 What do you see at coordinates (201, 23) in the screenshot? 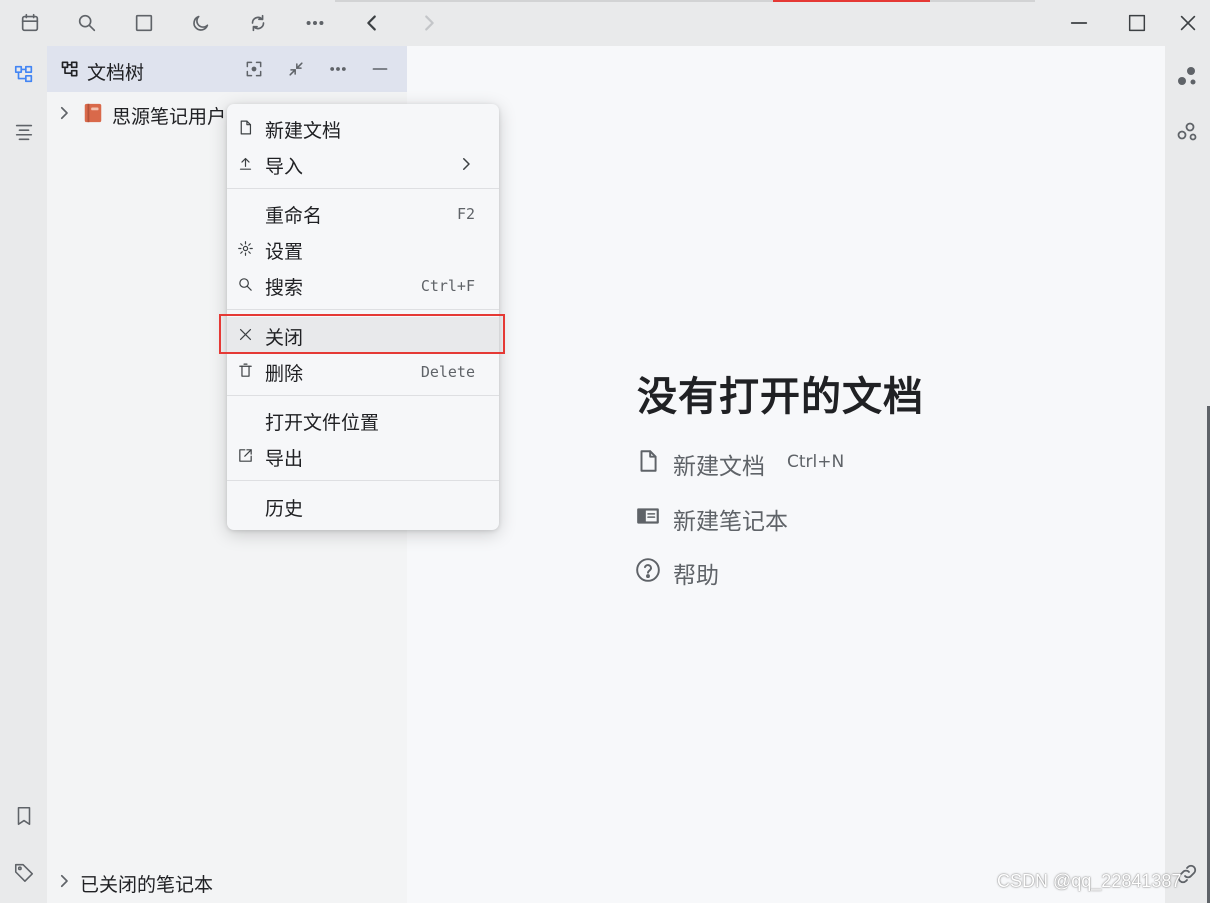
I see `moon-icon` at bounding box center [201, 23].